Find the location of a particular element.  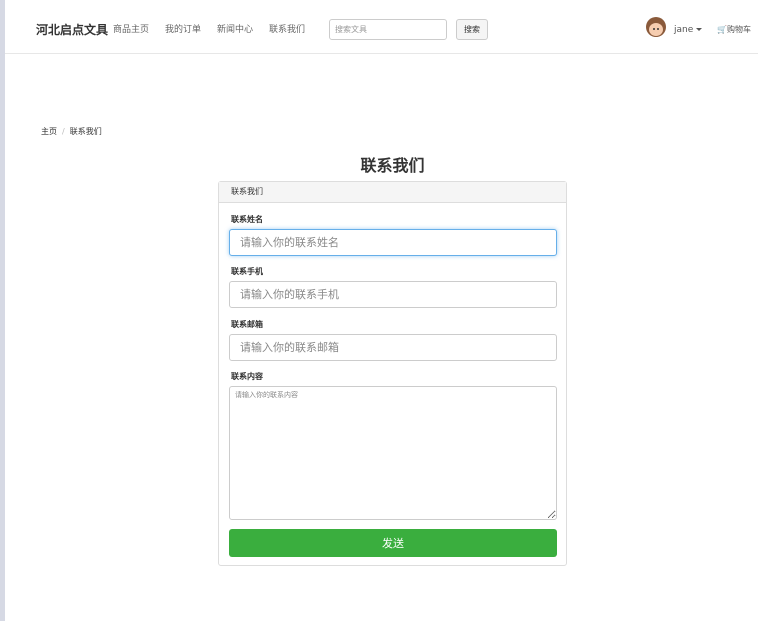

window-edge is located at coordinates (2, 310).